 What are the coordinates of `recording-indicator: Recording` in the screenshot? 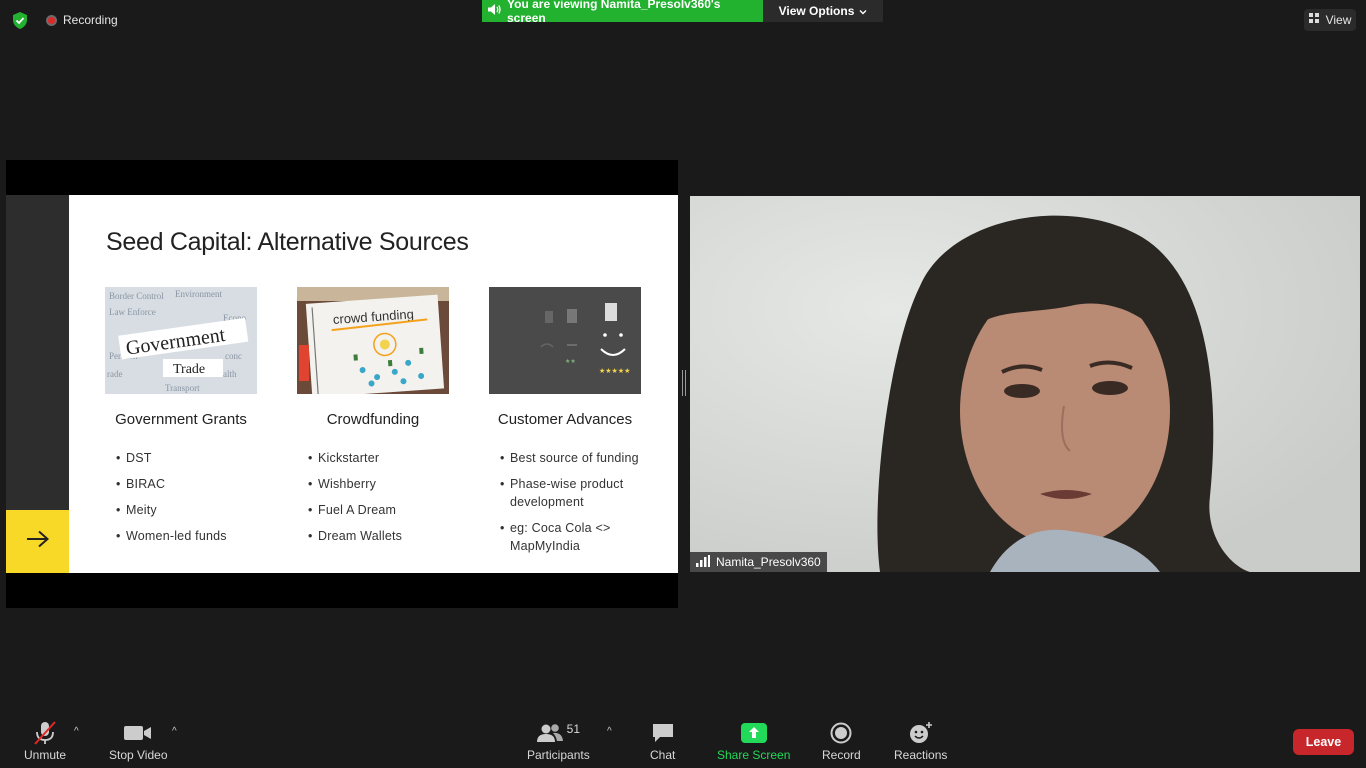 It's located at (82, 20).